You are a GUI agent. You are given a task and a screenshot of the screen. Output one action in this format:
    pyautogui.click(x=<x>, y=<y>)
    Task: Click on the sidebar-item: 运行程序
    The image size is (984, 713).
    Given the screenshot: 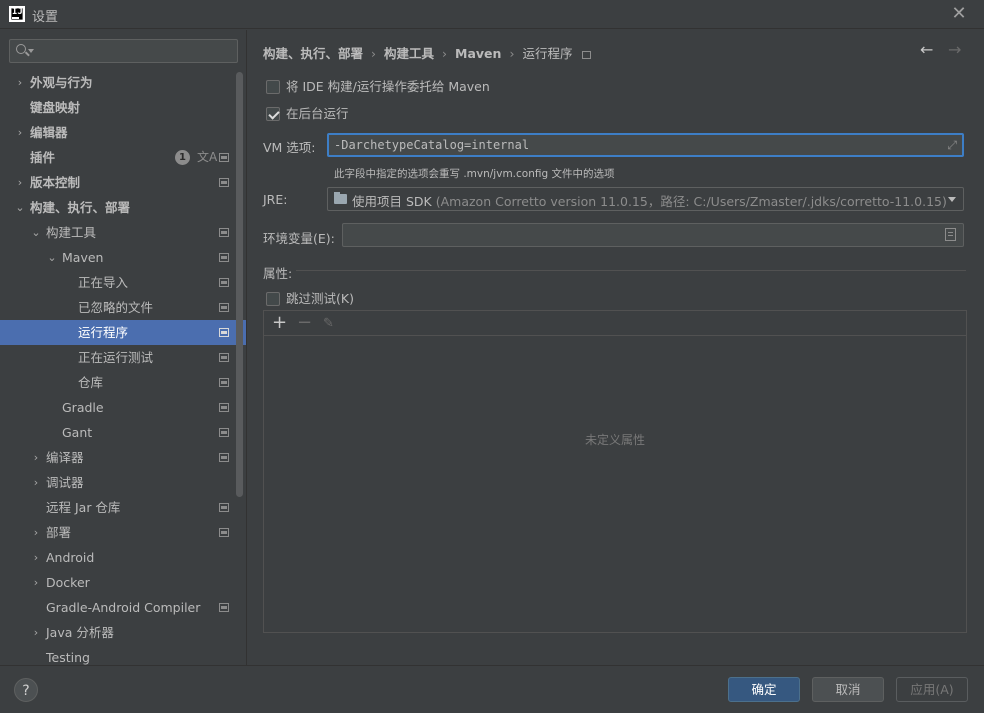 What is the action you would take?
    pyautogui.click(x=123, y=332)
    